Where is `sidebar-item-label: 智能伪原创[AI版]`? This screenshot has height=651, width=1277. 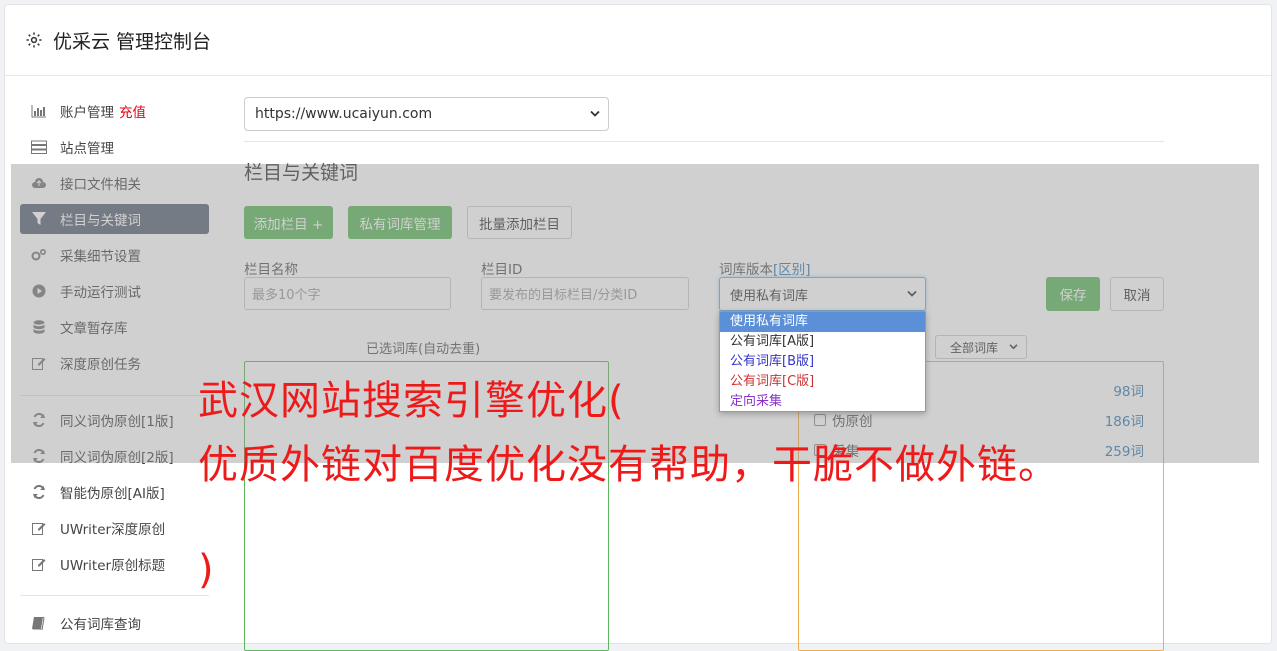 sidebar-item-label: 智能伪原创[AI版] is located at coordinates (112, 494).